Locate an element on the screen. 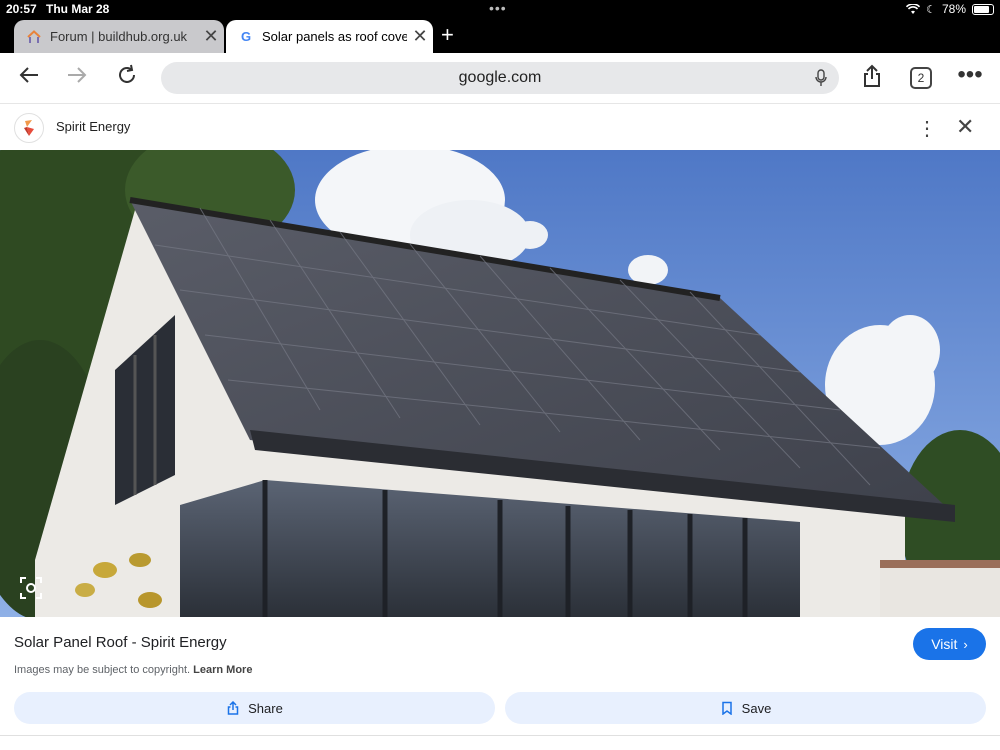 The image size is (1000, 750). moon-icon: ☾ is located at coordinates (931, 9).